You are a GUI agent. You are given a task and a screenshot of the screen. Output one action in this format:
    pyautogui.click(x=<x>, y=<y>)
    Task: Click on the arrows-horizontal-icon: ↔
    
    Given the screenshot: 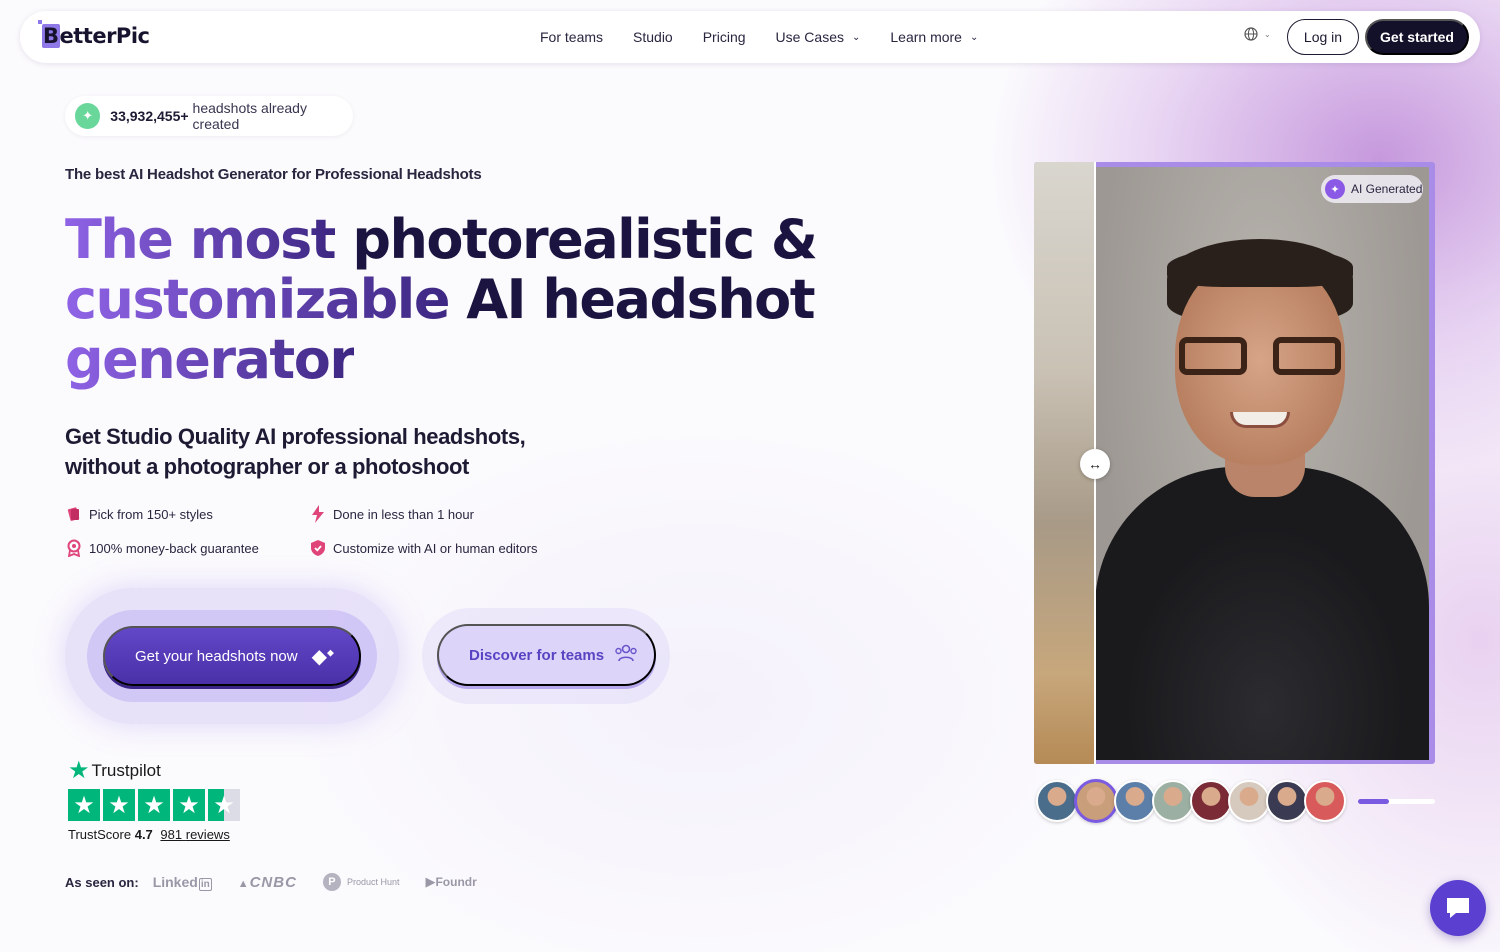 What is the action you would take?
    pyautogui.click(x=1095, y=464)
    